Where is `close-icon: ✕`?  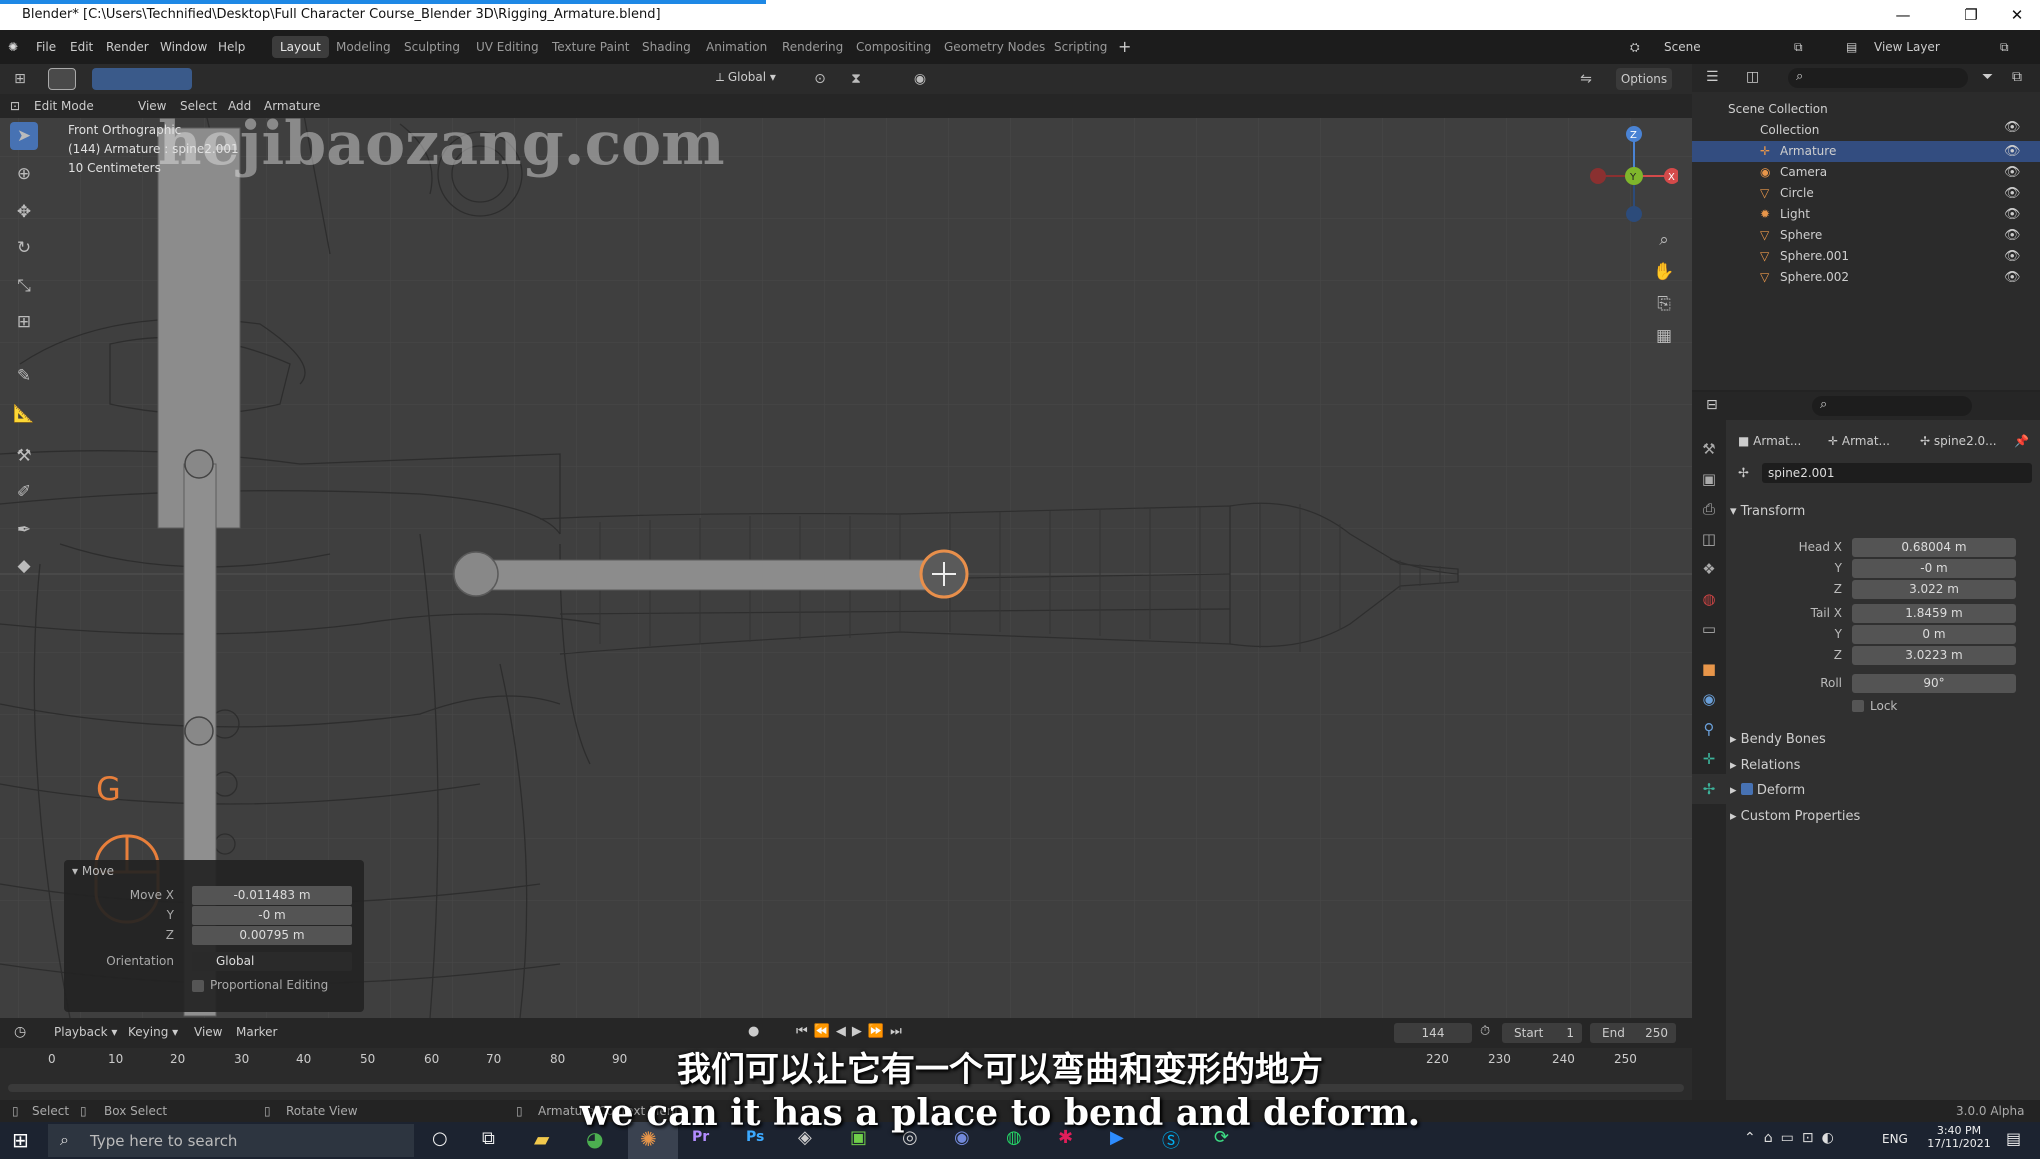
close-icon: ✕ is located at coordinates (2017, 15).